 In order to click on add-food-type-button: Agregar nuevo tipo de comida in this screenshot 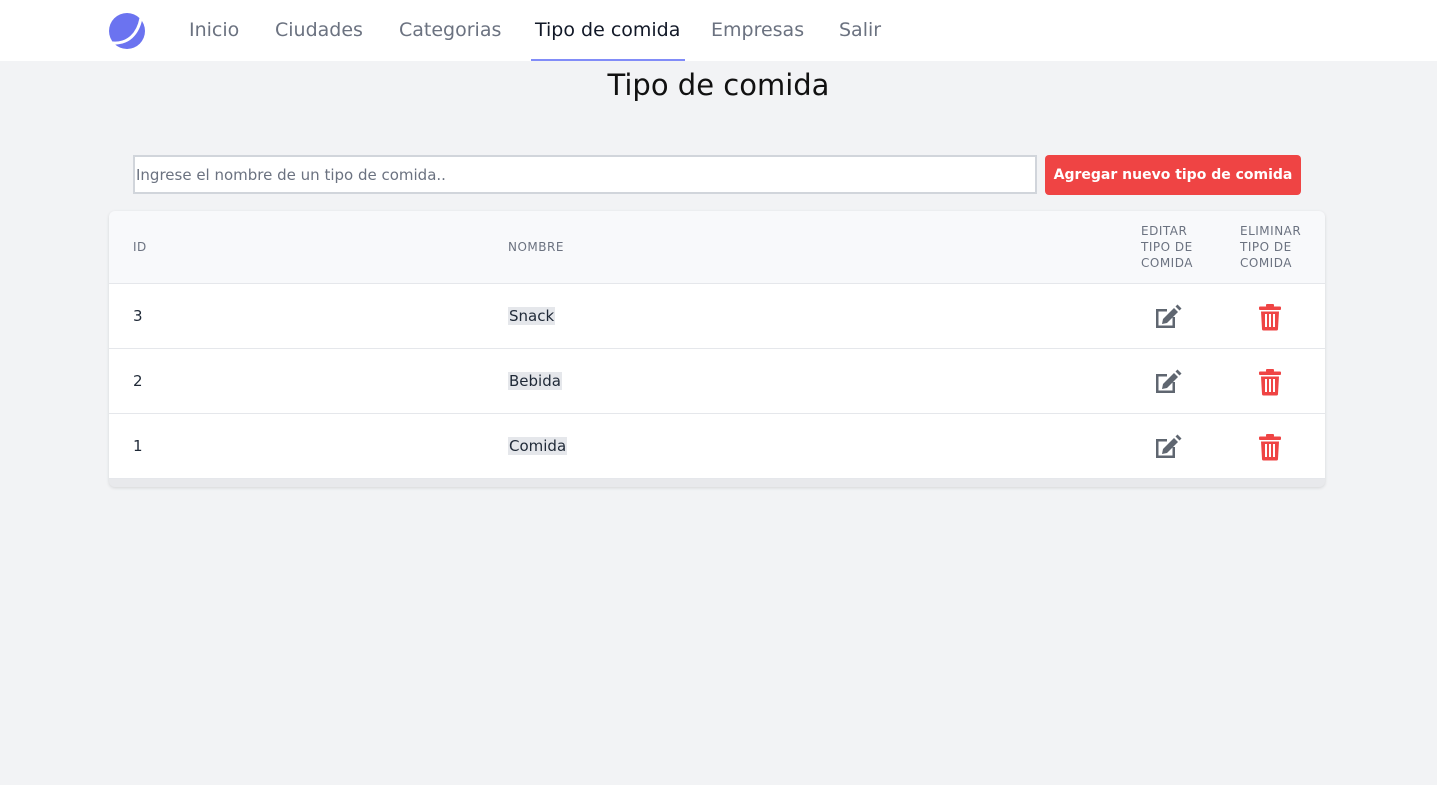, I will do `click(1173, 175)`.